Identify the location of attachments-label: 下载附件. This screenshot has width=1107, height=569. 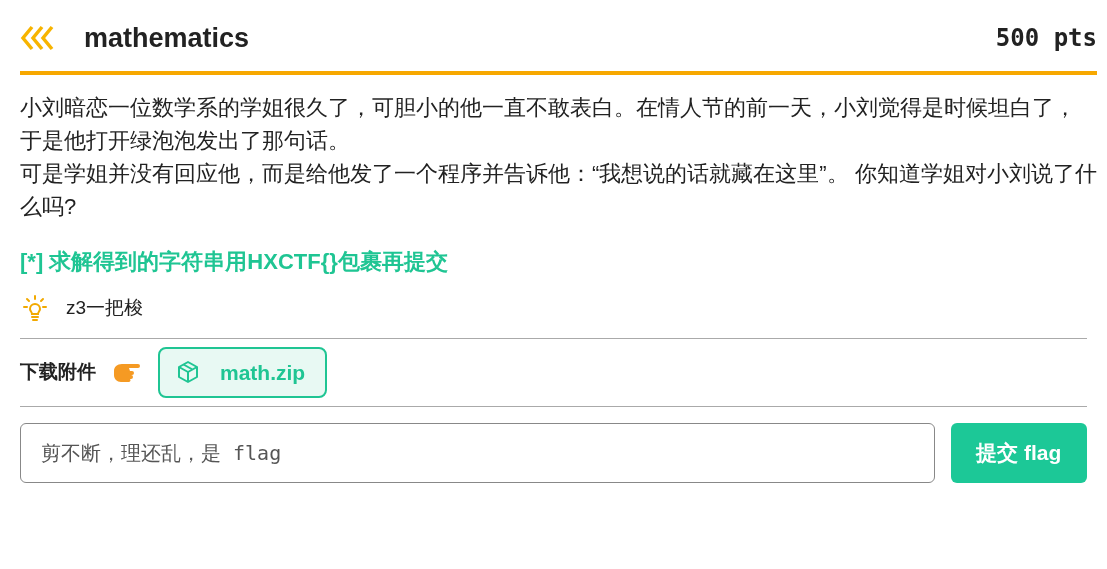
(58, 372).